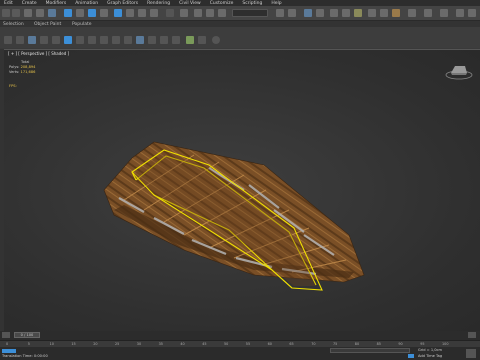  What do you see at coordinates (73, 344) in the screenshot?
I see `ruler-tick: 15` at bounding box center [73, 344].